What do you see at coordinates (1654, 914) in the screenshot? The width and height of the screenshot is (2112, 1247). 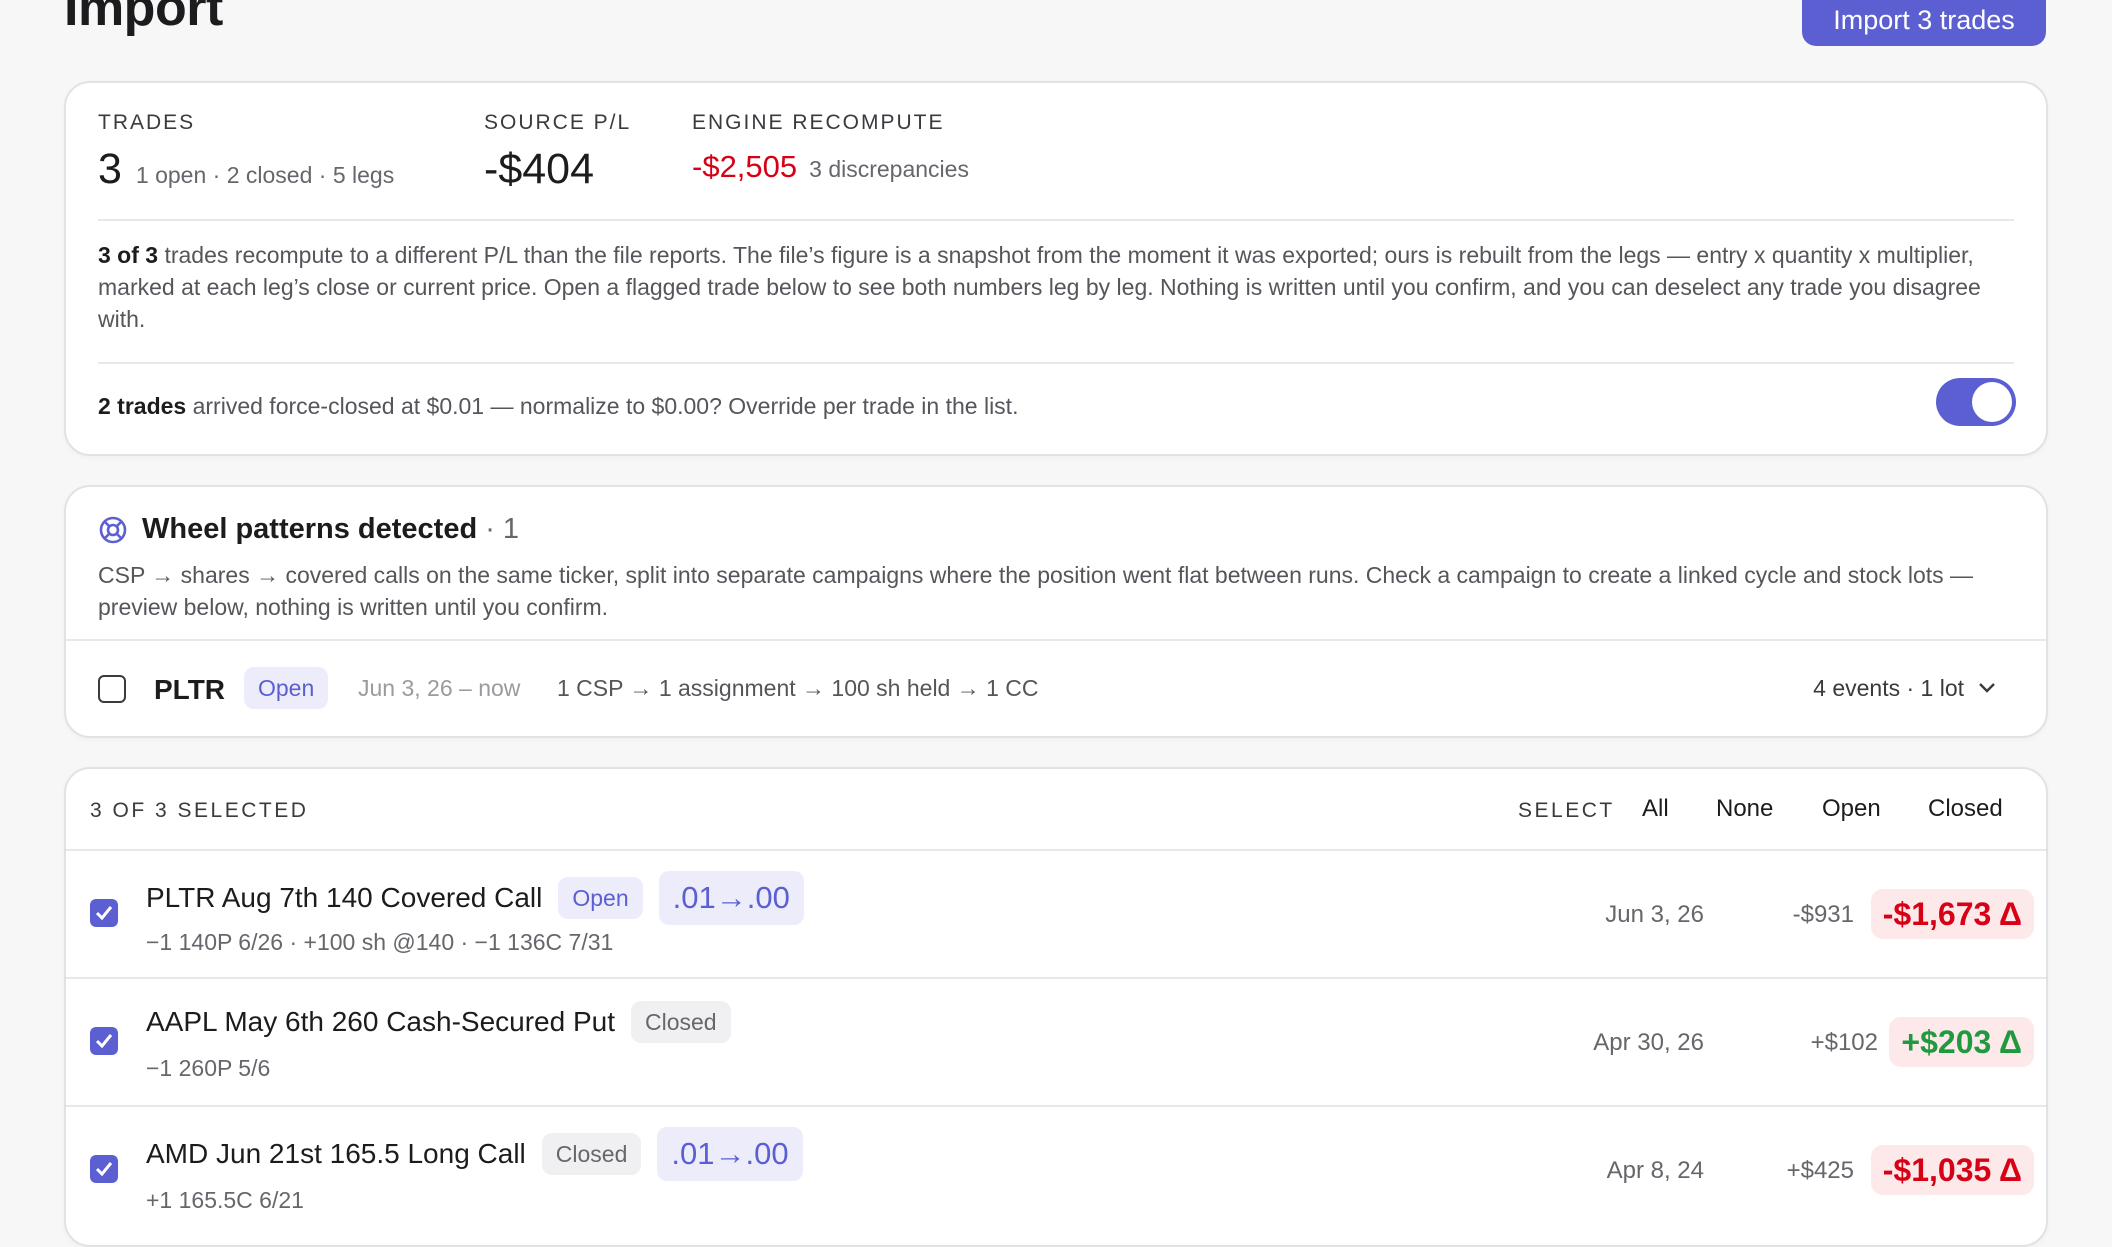 I see `trade-date: Jun 3, 26` at bounding box center [1654, 914].